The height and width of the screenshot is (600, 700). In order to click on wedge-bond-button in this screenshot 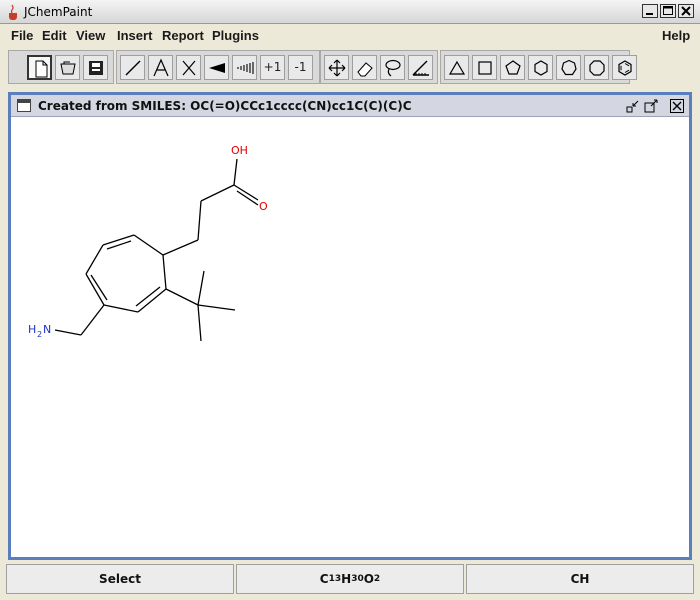, I will do `click(216, 67)`.